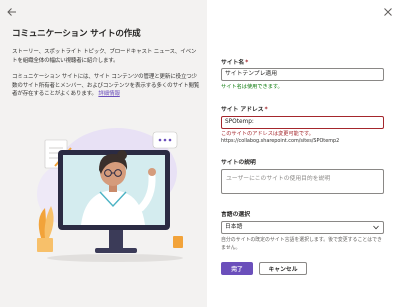  Describe the element at coordinates (301, 244) in the screenshot. I see `language-help-text: 自分のサイトの既定のサイト言語を選択します。後で変更することはできません。` at that location.